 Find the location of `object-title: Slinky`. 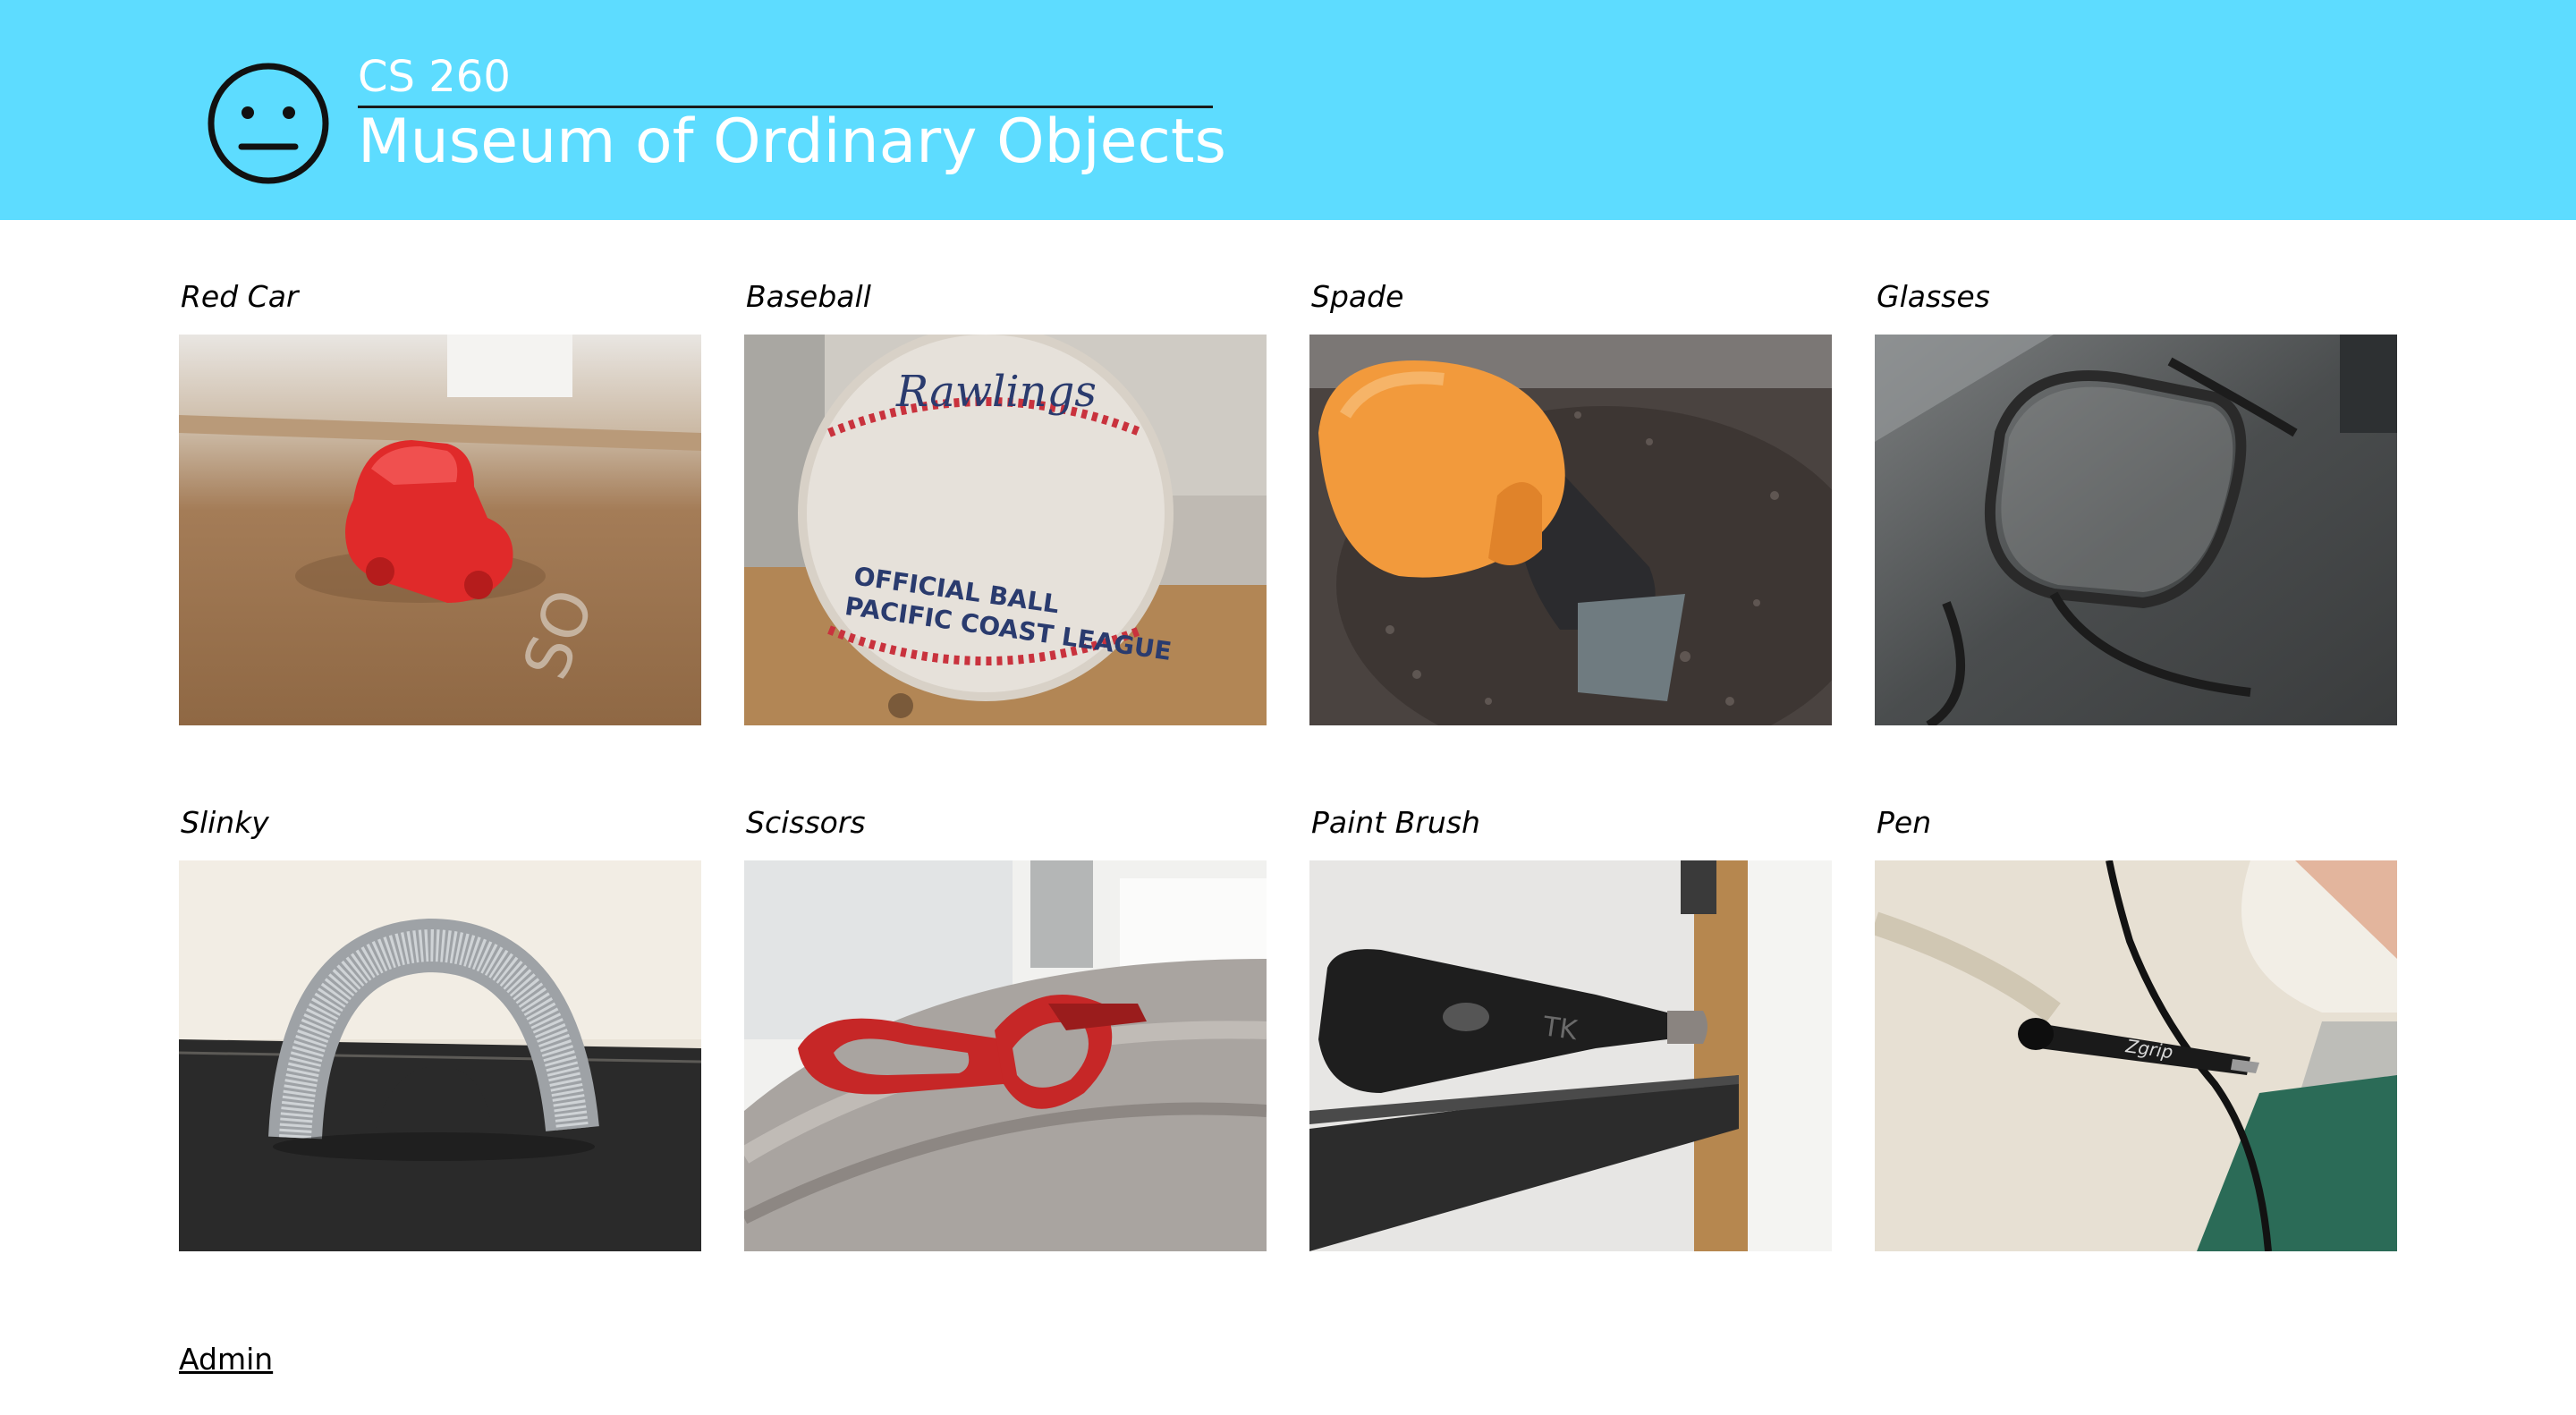

object-title: Slinky is located at coordinates (225, 823).